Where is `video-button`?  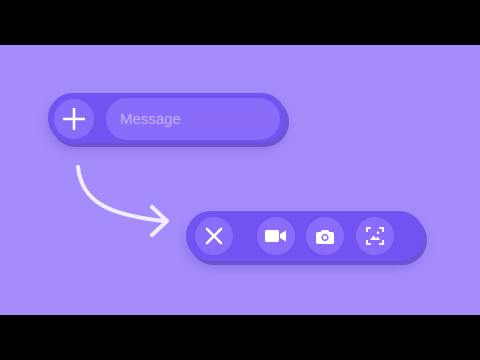 video-button is located at coordinates (276, 236).